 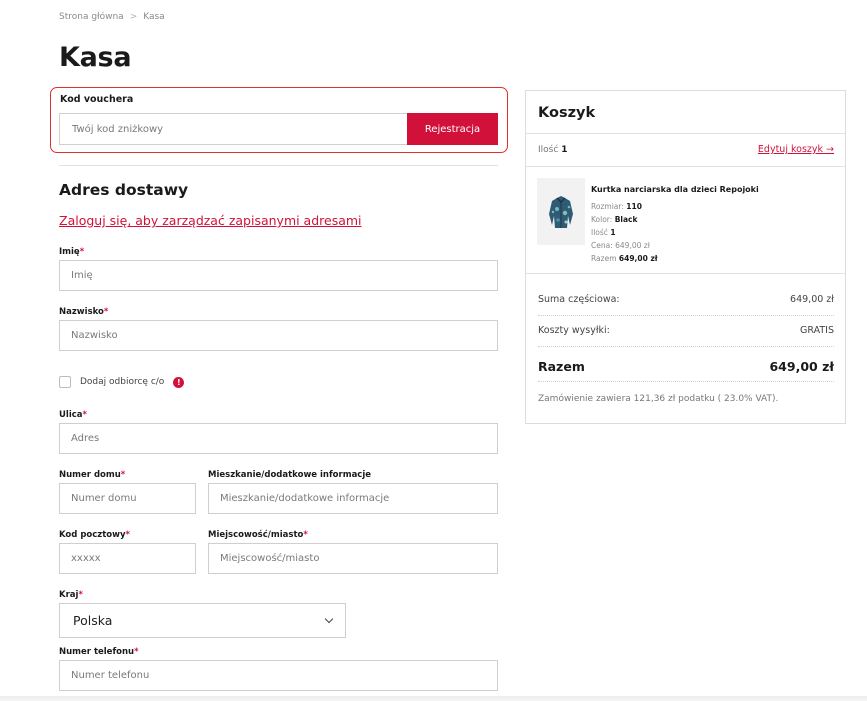 I want to click on product-total-value: 649,00 zł, so click(x=638, y=258).